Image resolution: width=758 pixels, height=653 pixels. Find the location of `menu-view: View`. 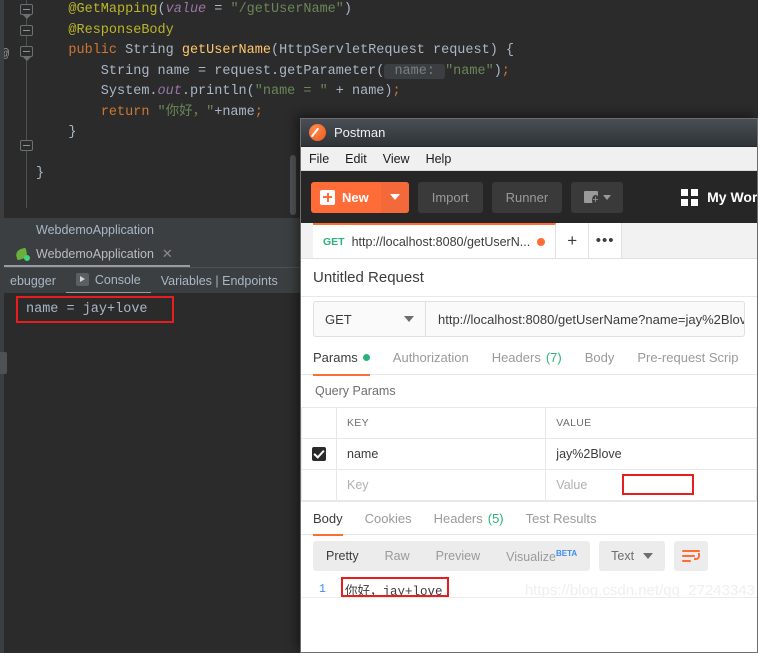

menu-view: View is located at coordinates (396, 159).